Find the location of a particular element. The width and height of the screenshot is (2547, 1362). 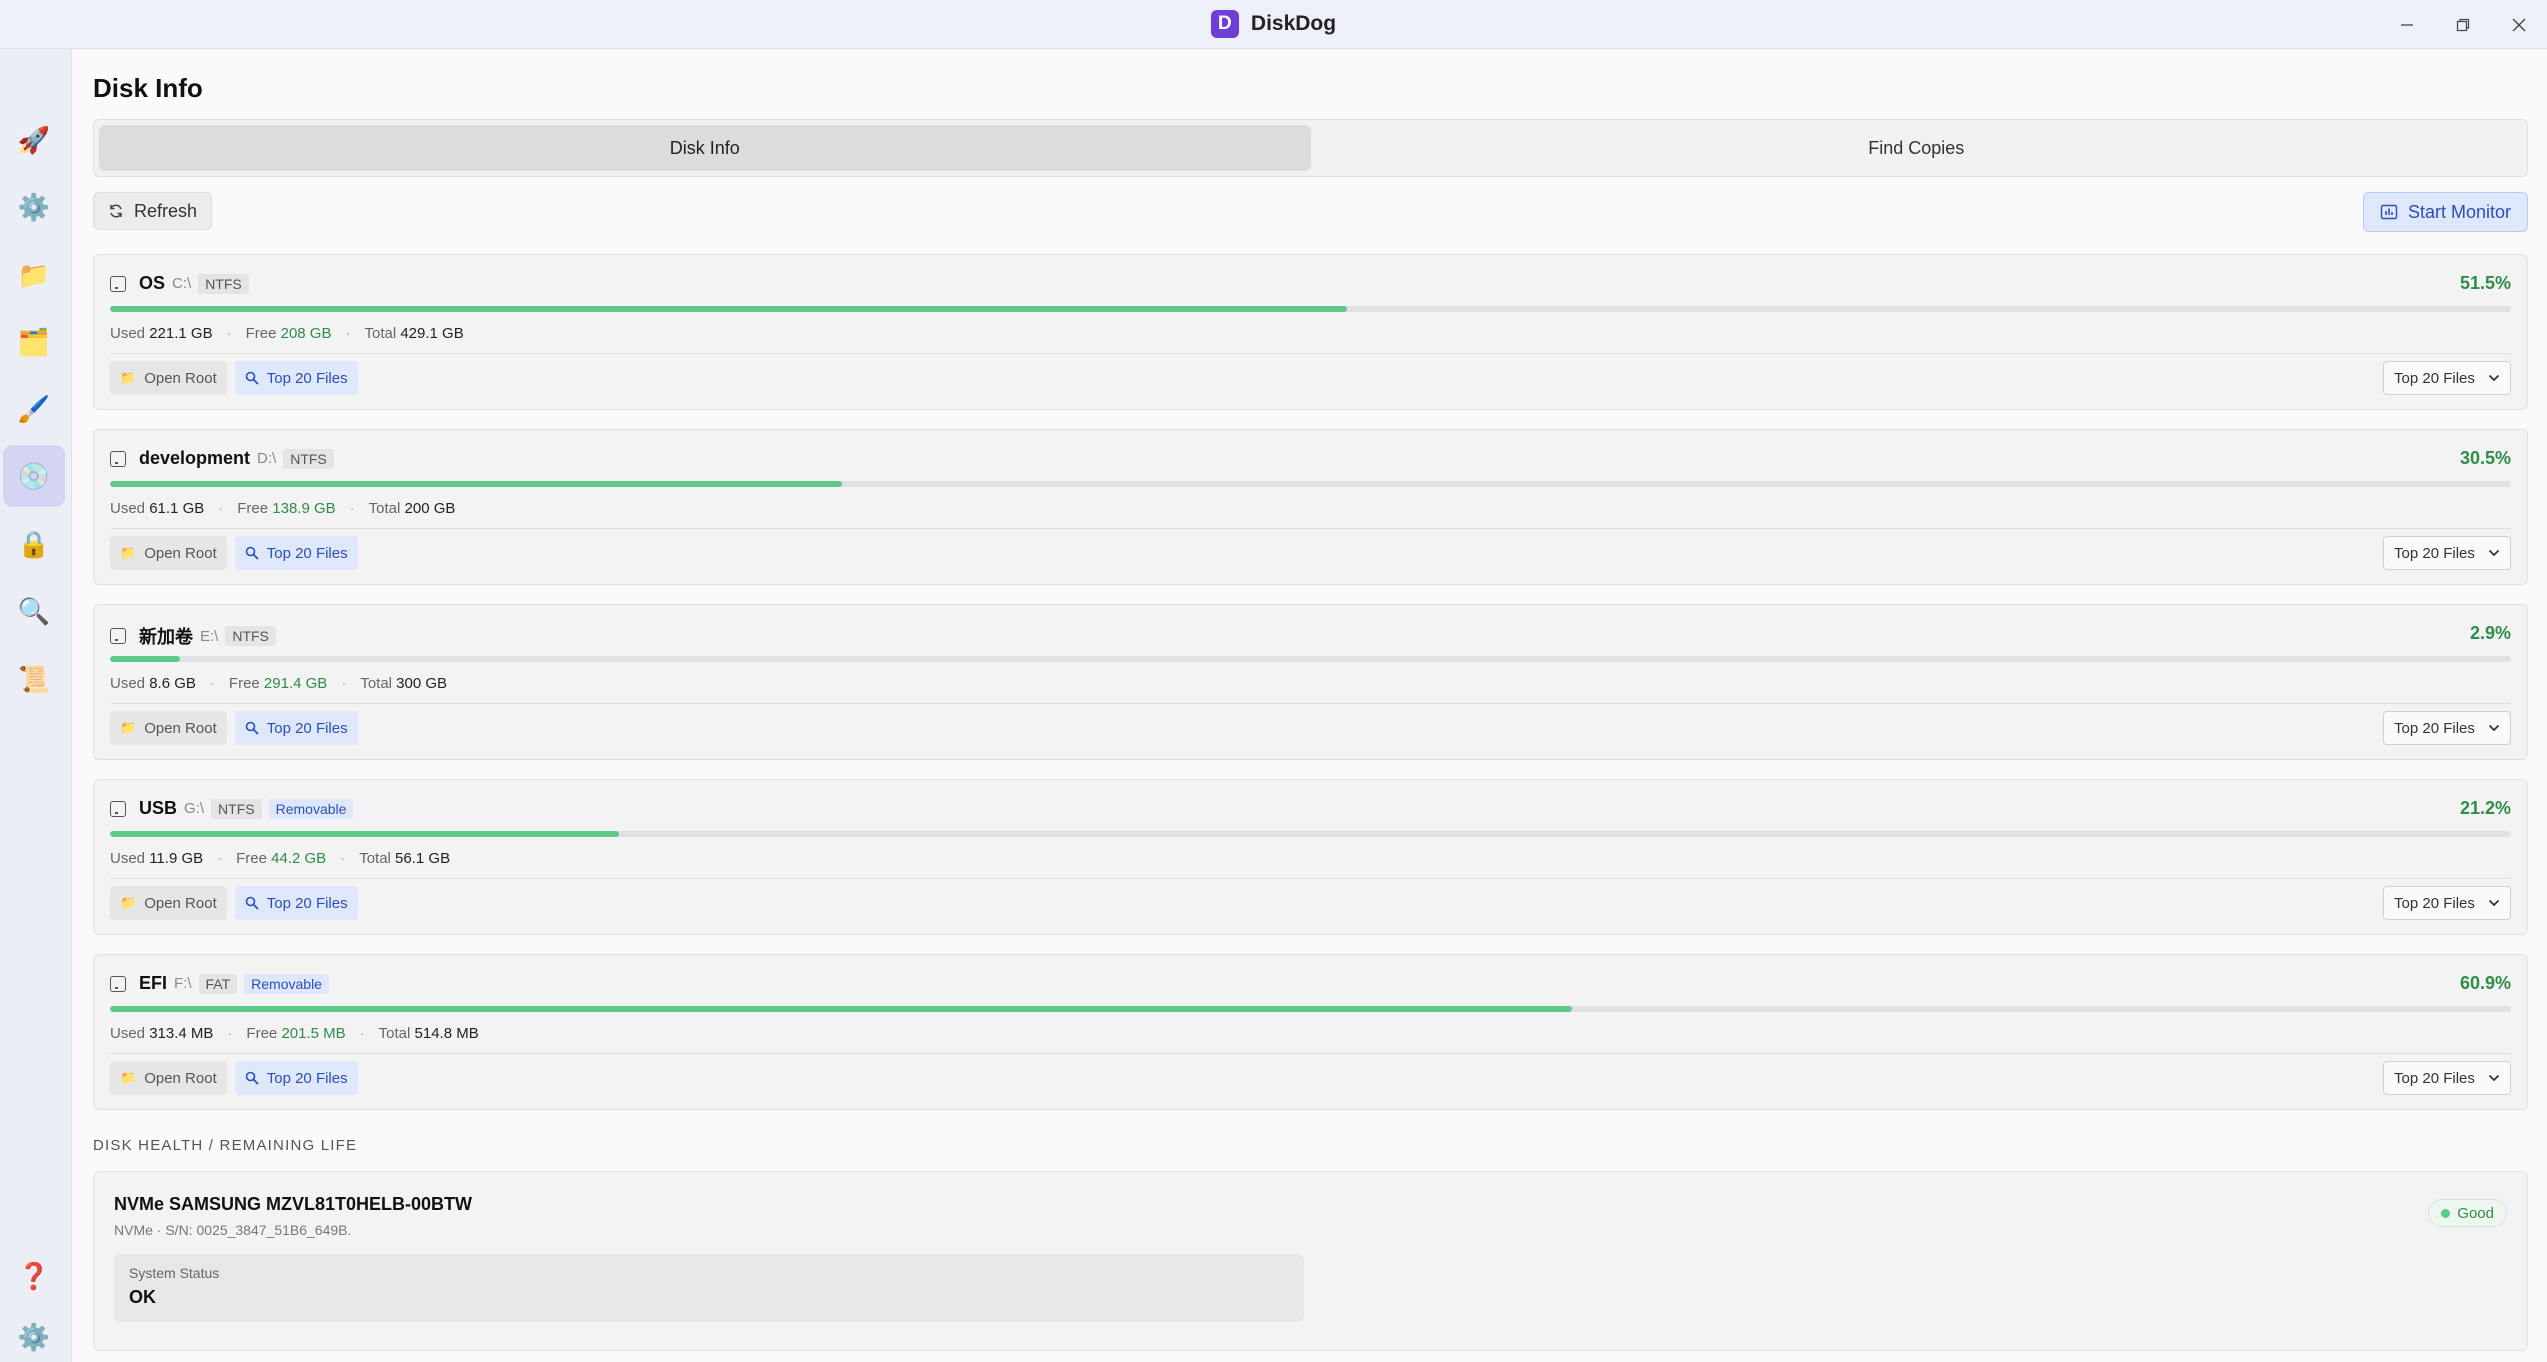

sidebar-item-help: ❓ is located at coordinates (34, 1276).